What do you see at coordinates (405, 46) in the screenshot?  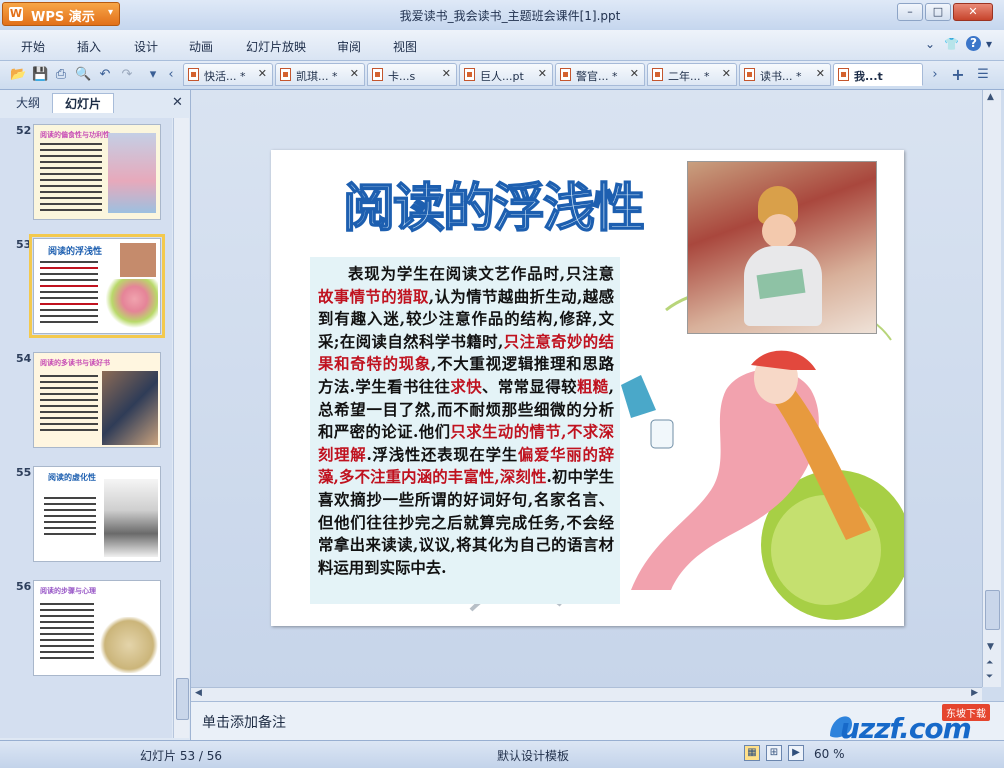 I see `menu-view: 视图` at bounding box center [405, 46].